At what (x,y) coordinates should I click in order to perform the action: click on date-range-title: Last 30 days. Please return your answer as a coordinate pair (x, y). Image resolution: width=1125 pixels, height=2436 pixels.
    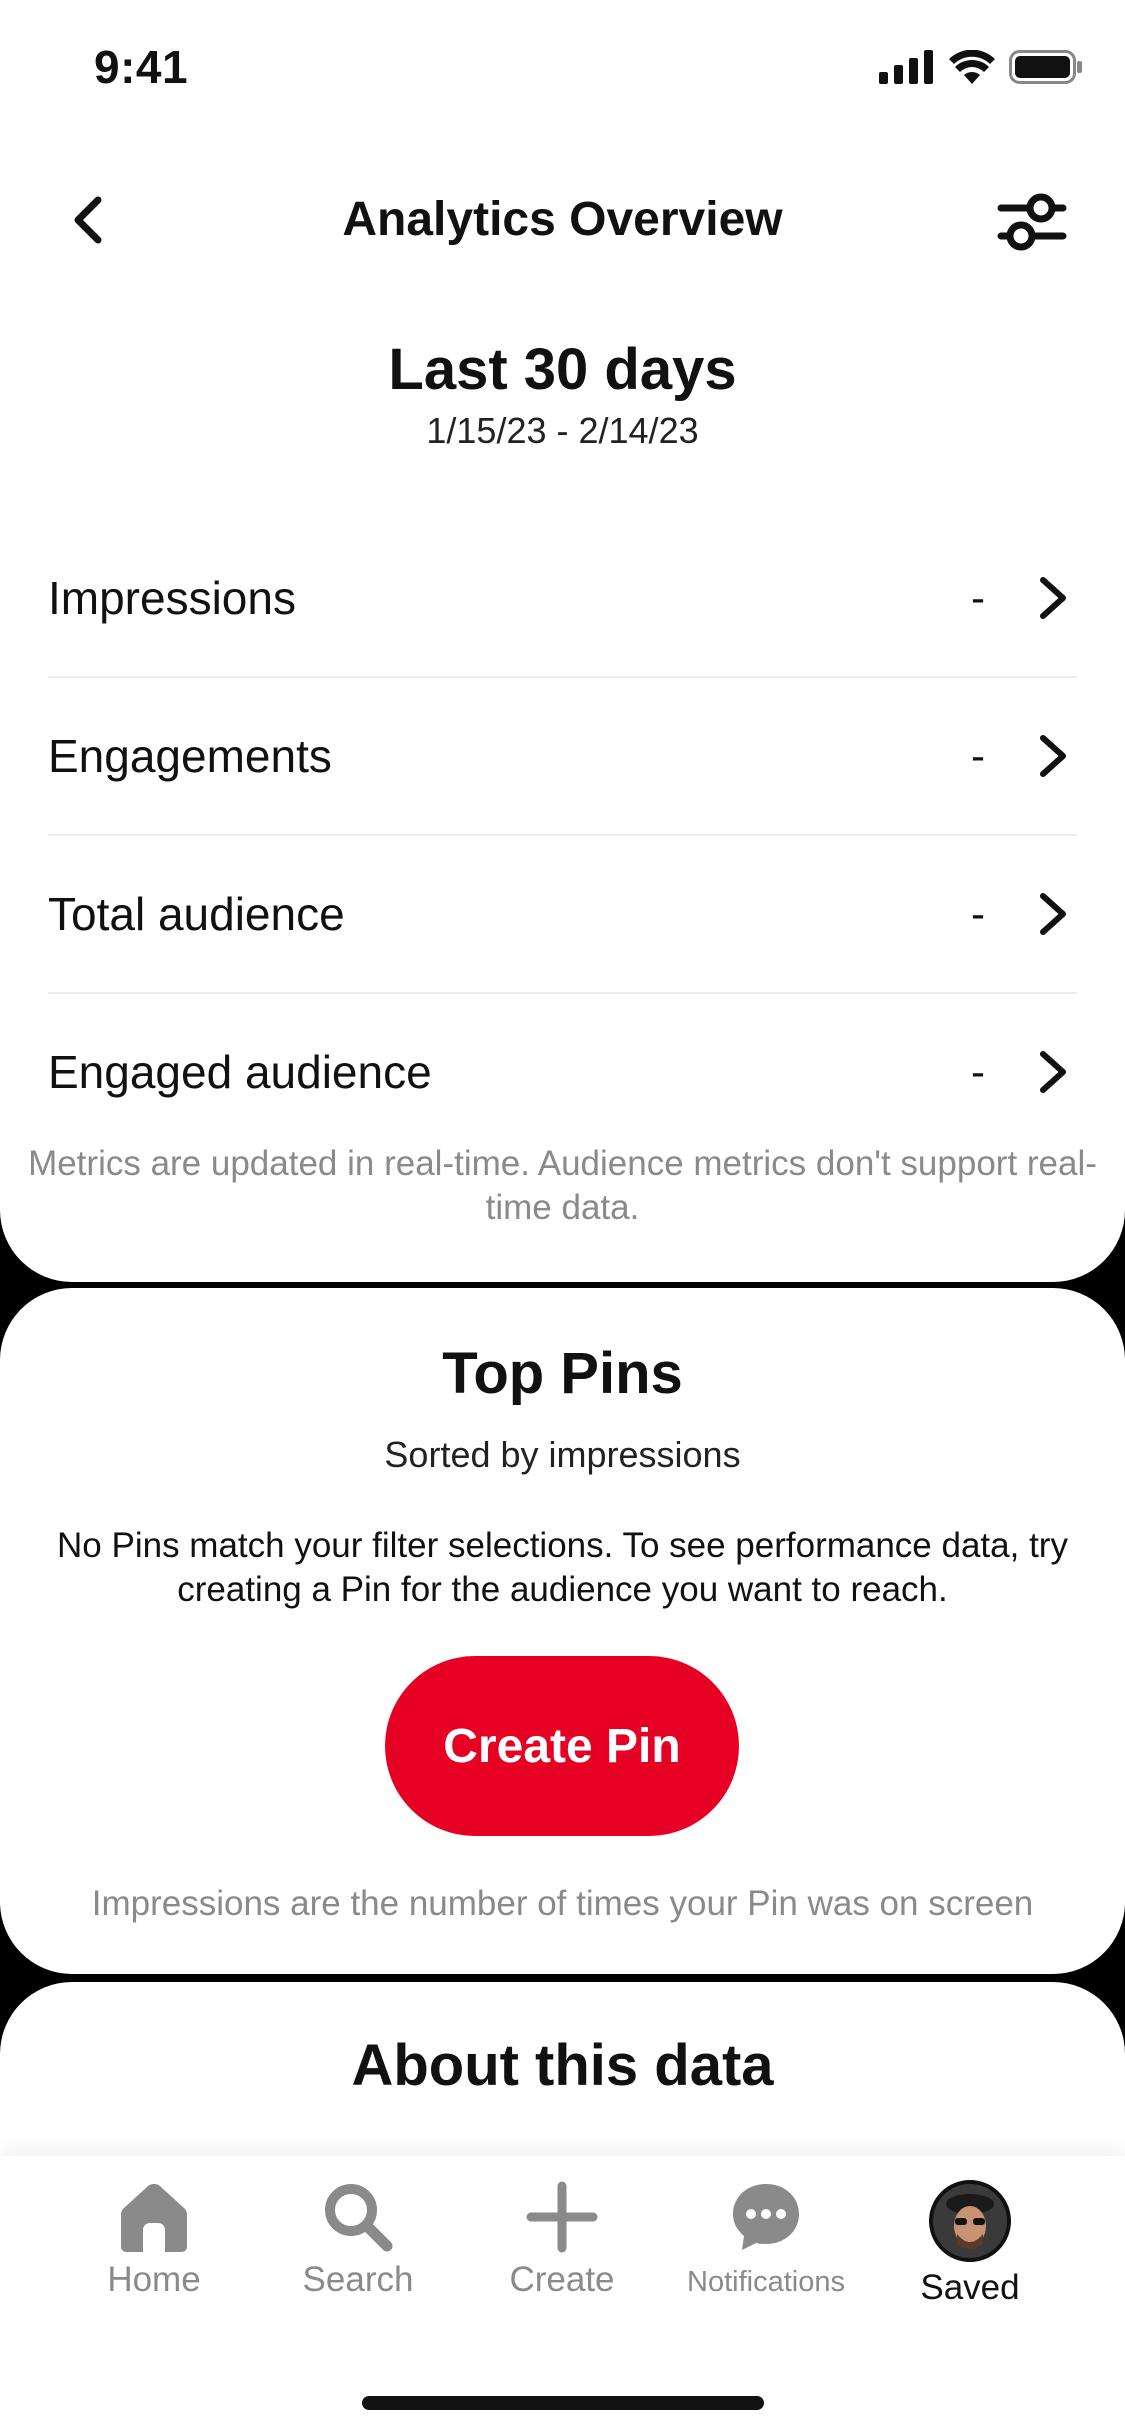
    Looking at the image, I should click on (562, 369).